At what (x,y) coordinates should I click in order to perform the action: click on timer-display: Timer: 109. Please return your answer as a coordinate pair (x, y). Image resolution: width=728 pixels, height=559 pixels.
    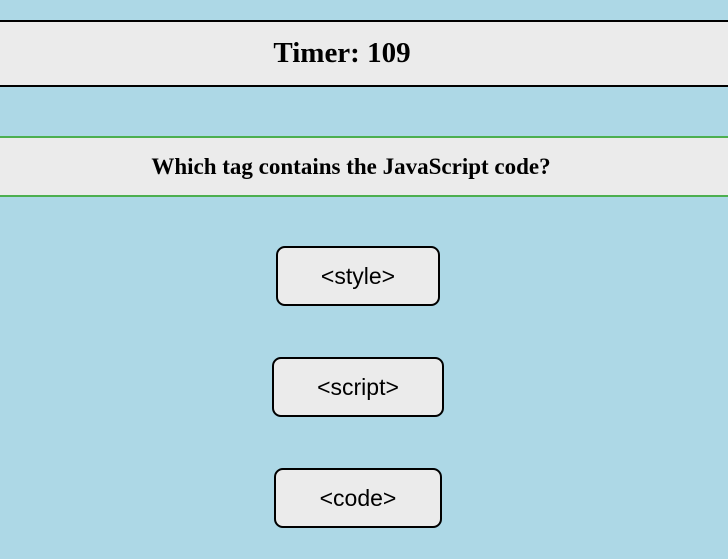
    Looking at the image, I should click on (341, 53).